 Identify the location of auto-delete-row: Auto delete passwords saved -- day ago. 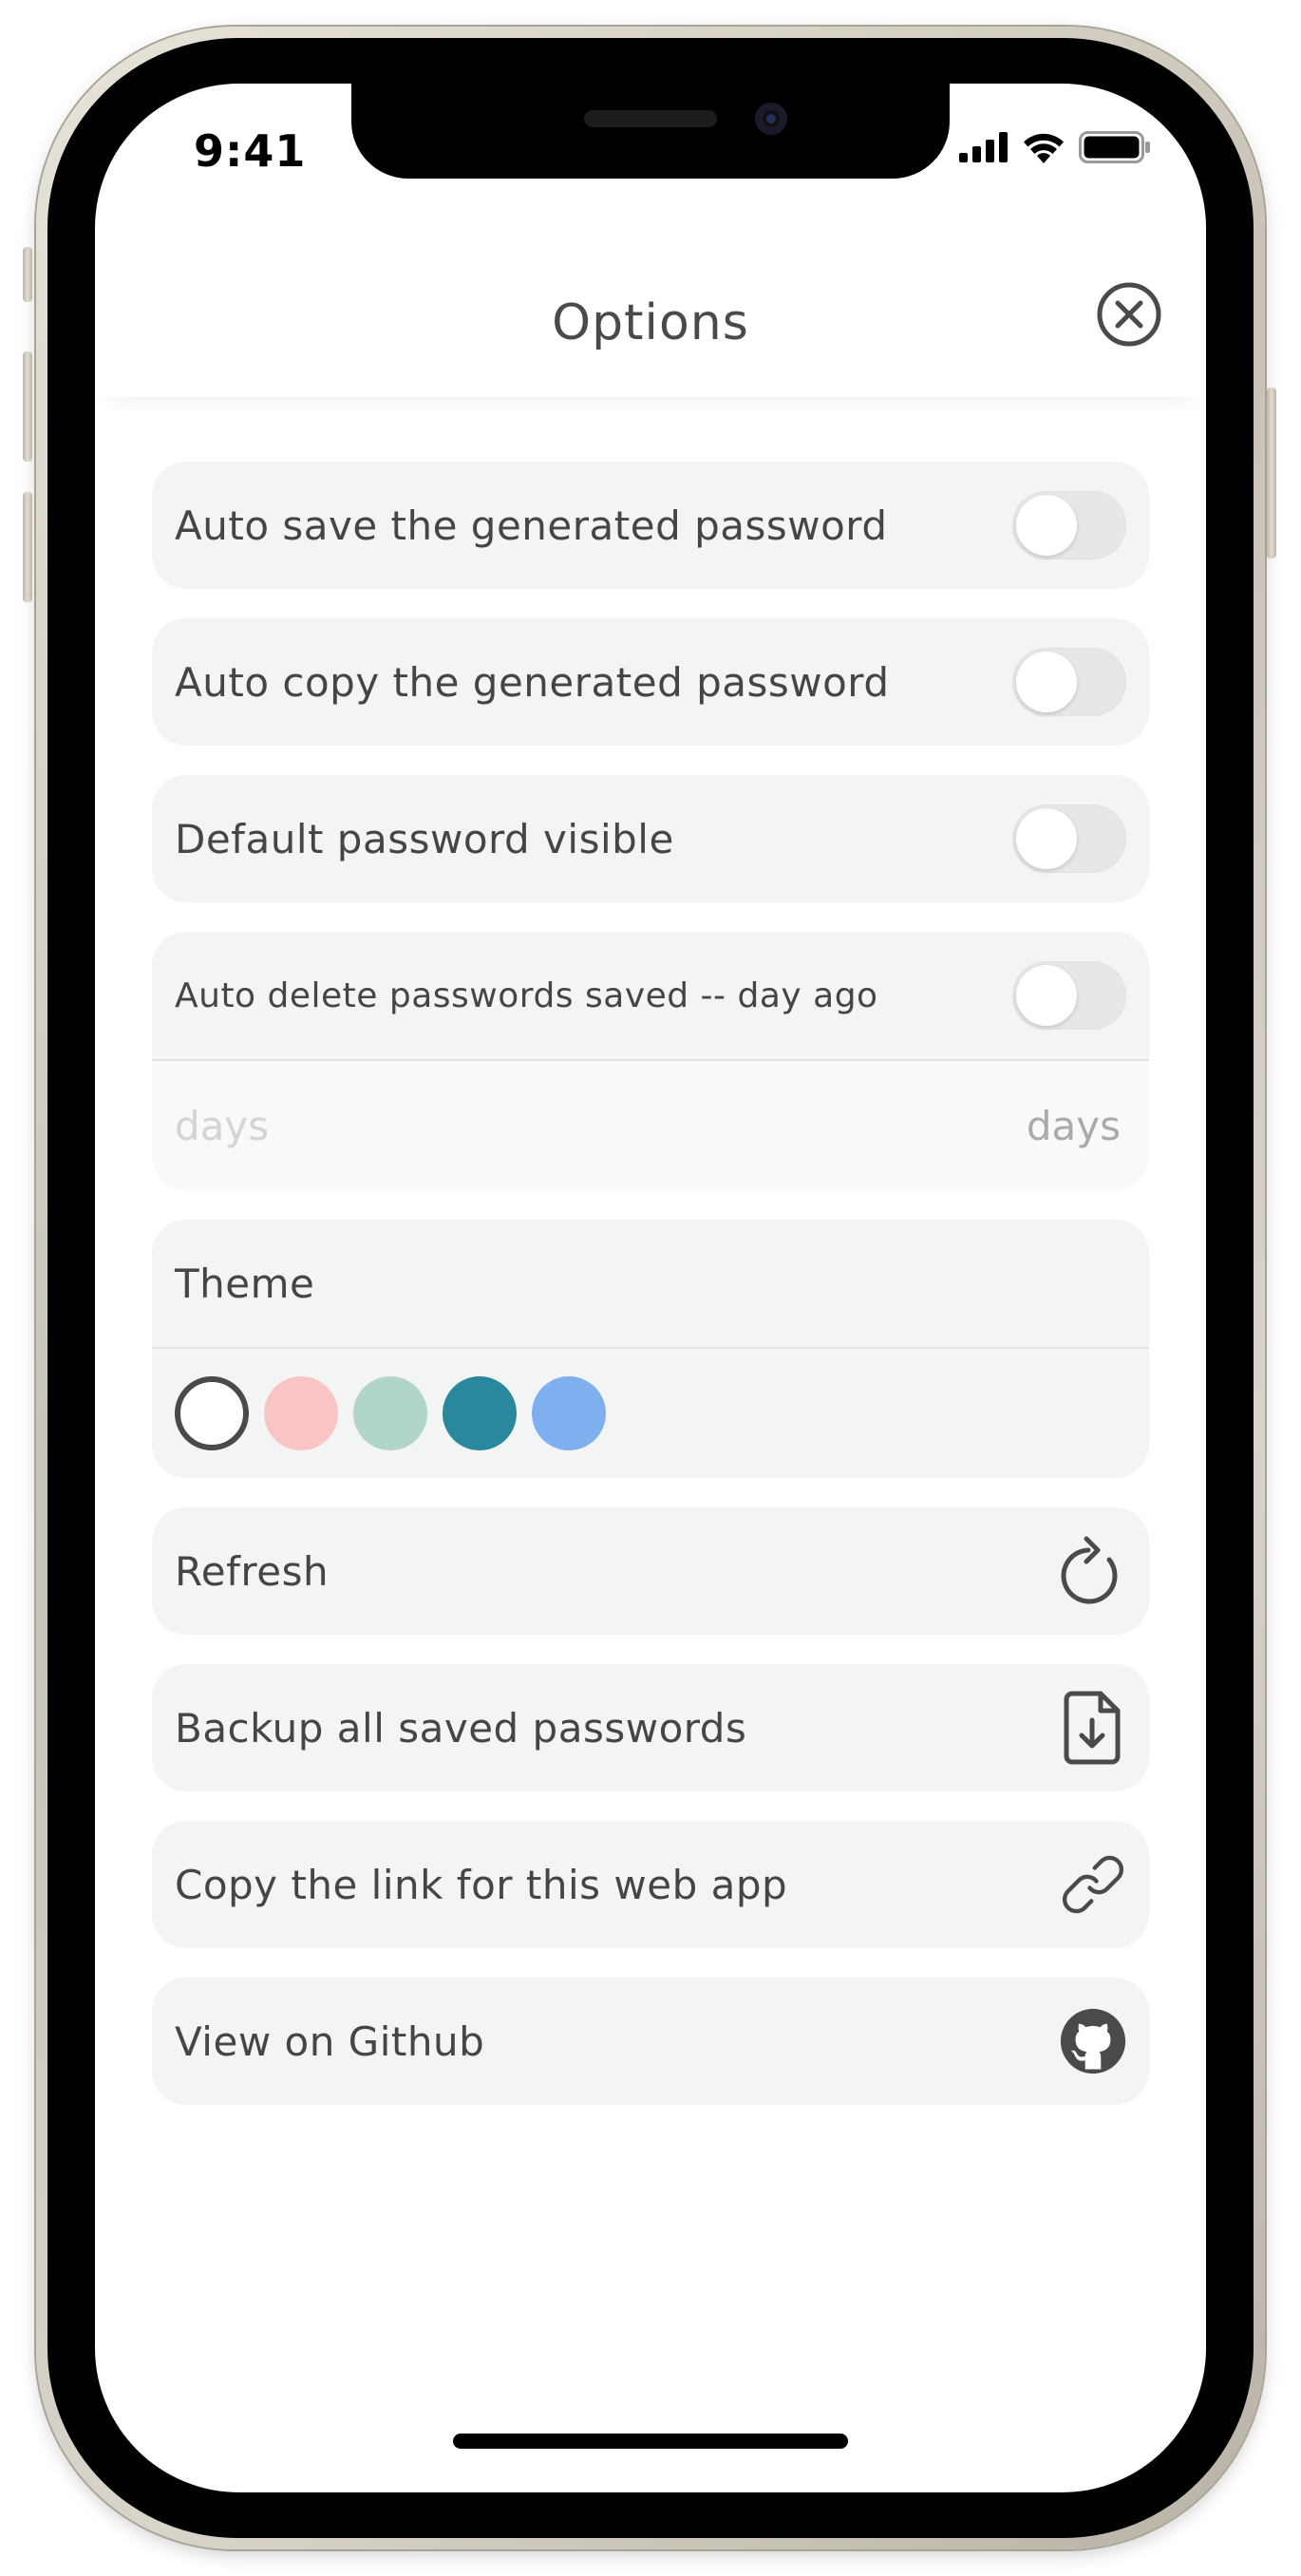
(650, 997).